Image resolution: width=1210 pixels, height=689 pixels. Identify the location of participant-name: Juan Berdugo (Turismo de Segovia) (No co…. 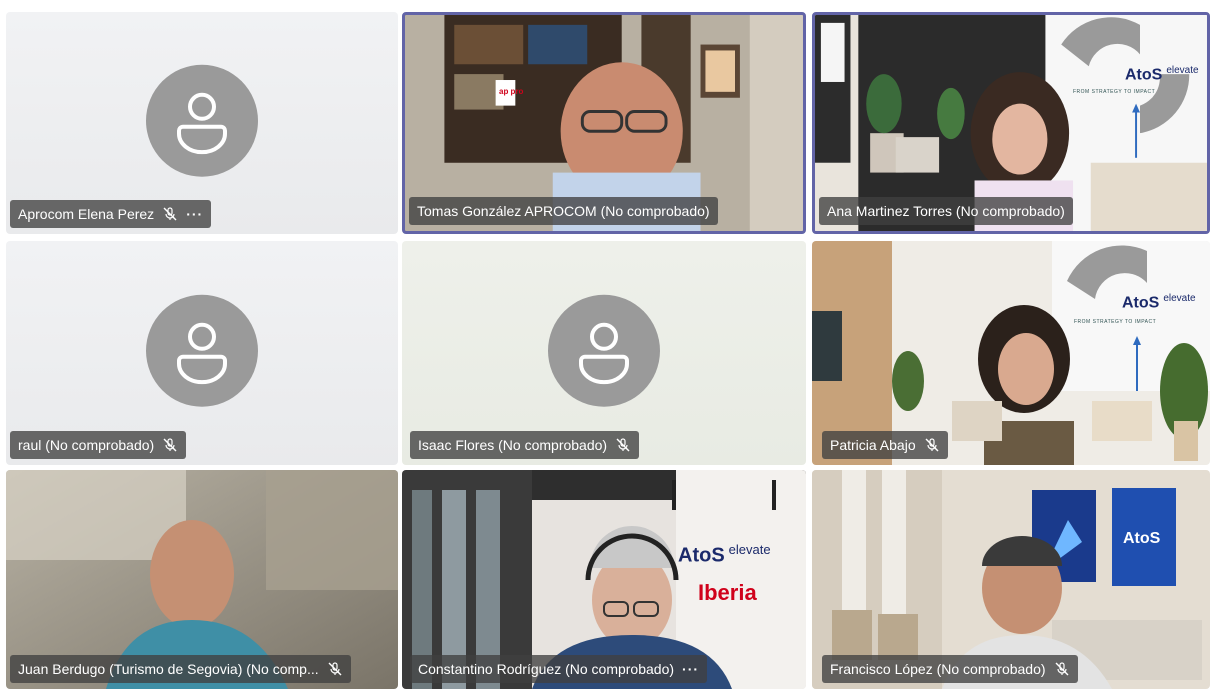
(168, 669).